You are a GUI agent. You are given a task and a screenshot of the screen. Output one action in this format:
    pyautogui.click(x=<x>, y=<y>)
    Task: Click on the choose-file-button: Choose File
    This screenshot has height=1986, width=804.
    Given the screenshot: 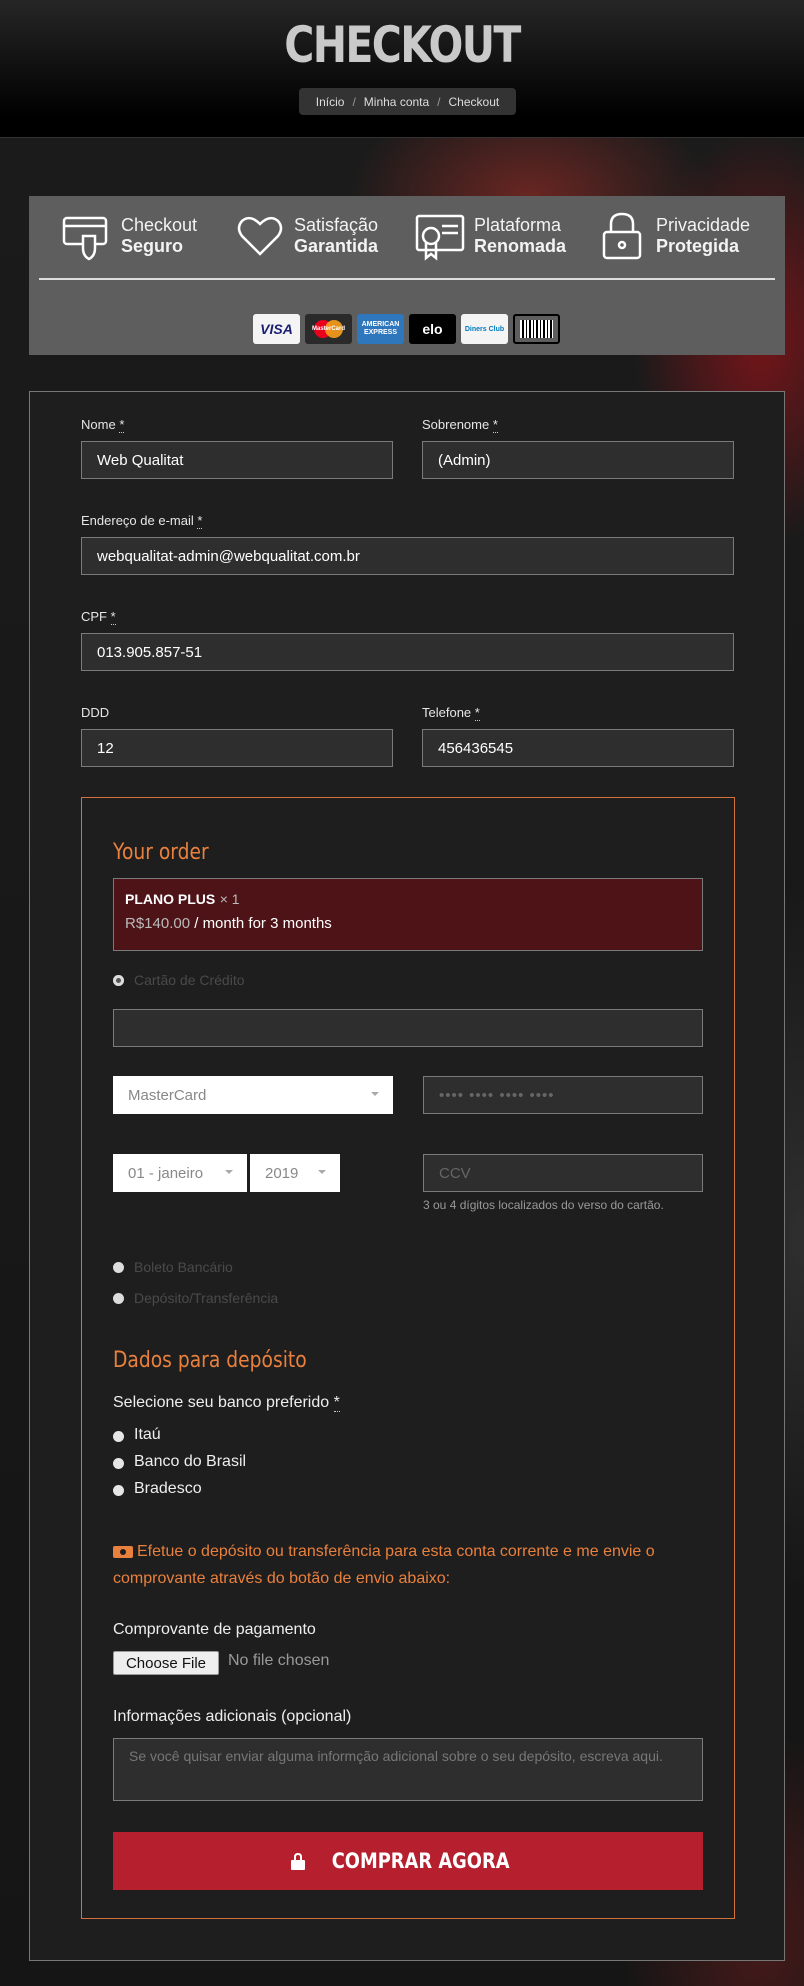 What is the action you would take?
    pyautogui.click(x=166, y=1663)
    